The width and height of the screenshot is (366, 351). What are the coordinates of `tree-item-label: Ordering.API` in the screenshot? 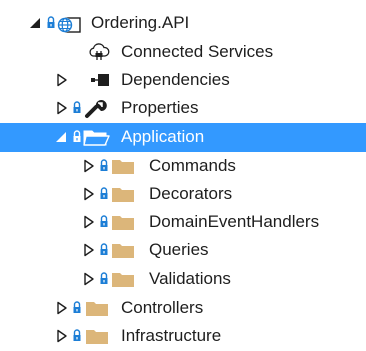 It's located at (140, 22).